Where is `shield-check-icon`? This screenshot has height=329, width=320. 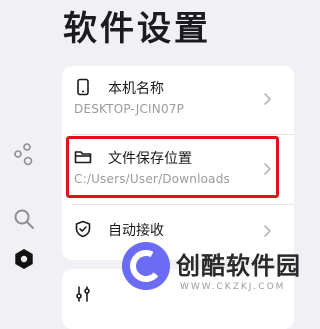 shield-check-icon is located at coordinates (83, 229).